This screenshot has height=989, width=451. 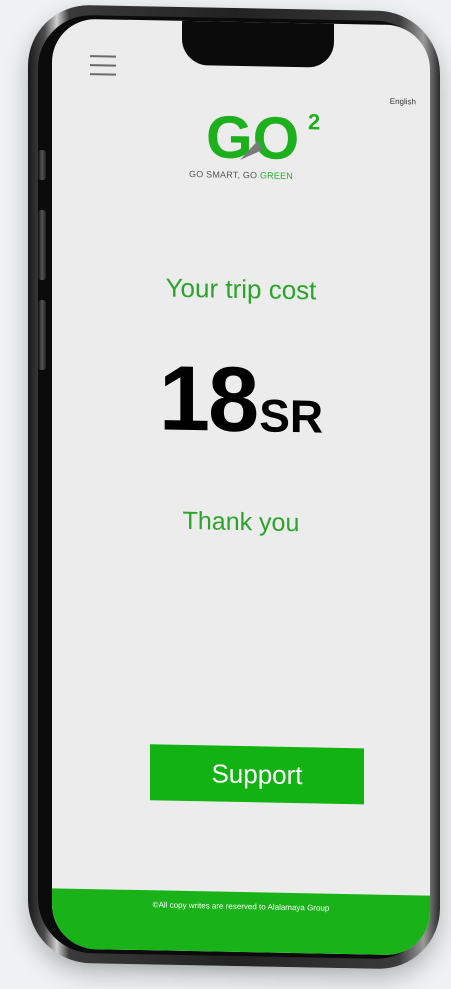 What do you see at coordinates (208, 399) in the screenshot?
I see `cost-value: 18` at bounding box center [208, 399].